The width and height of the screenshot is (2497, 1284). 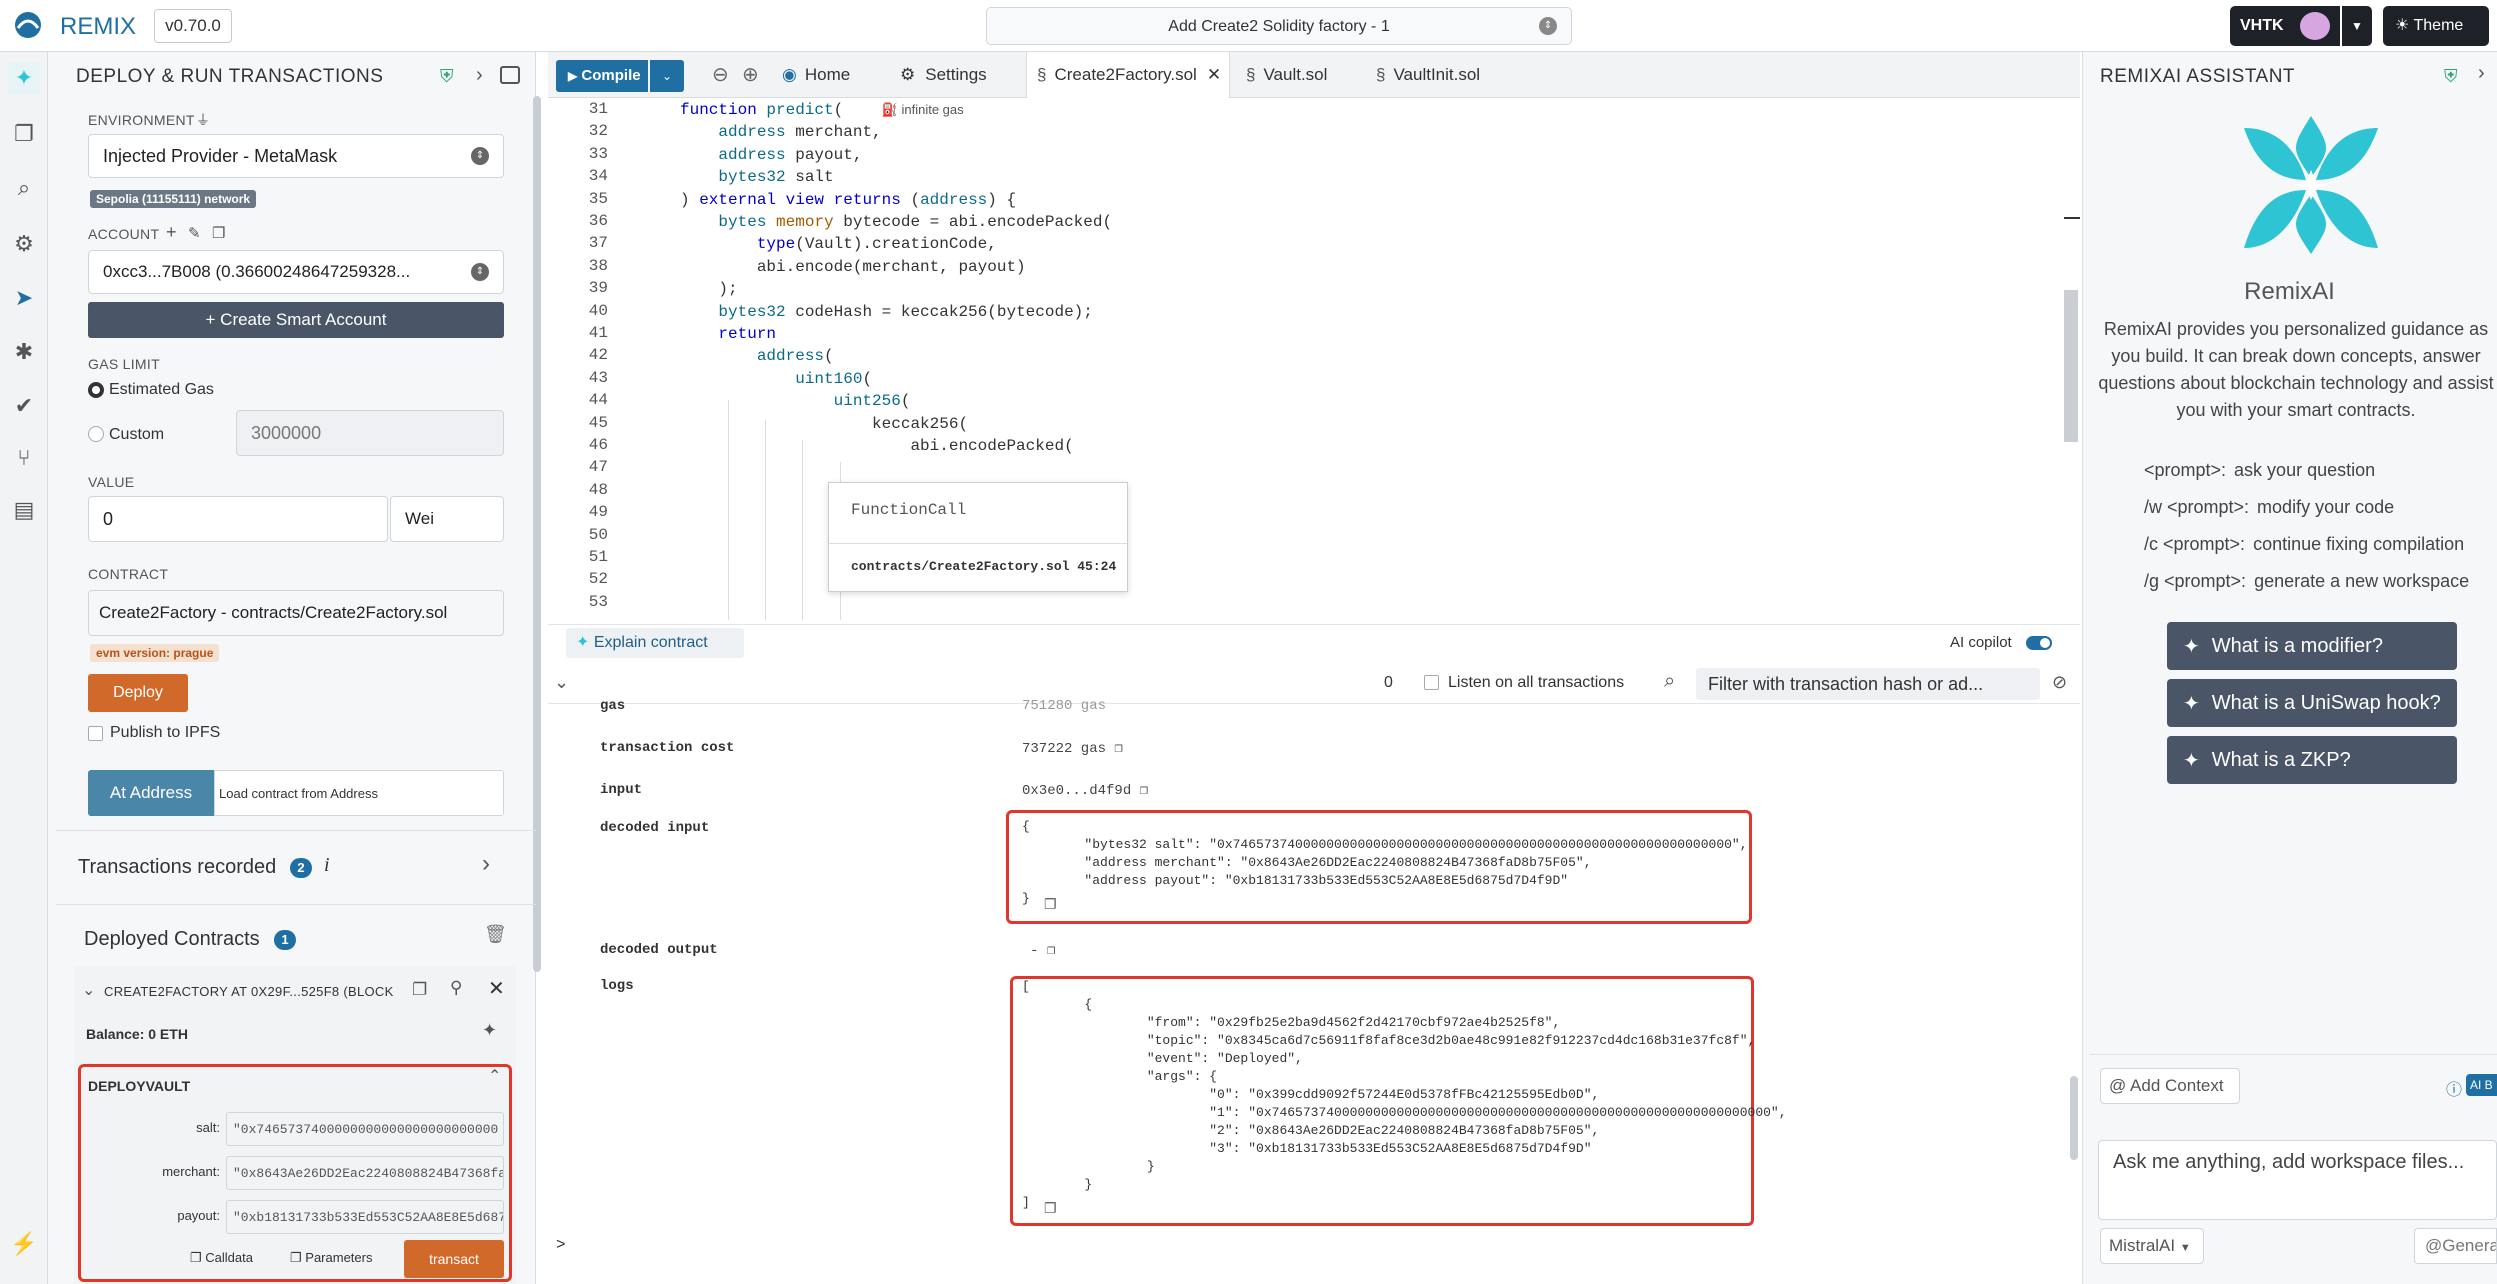 I want to click on terminal-scrollbar, so click(x=2074, y=1118).